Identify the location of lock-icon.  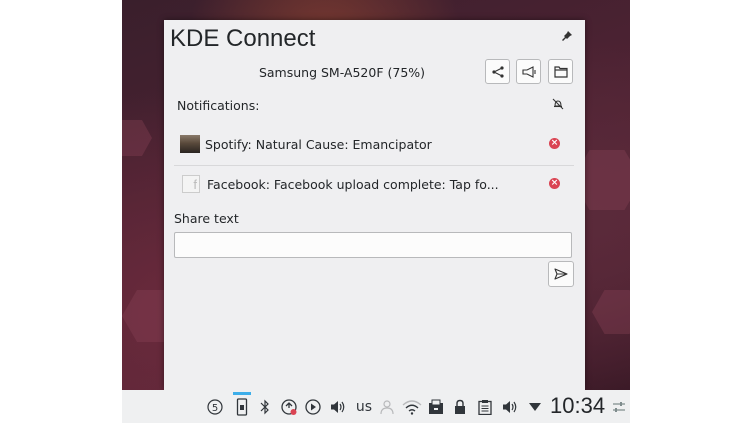
(460, 406).